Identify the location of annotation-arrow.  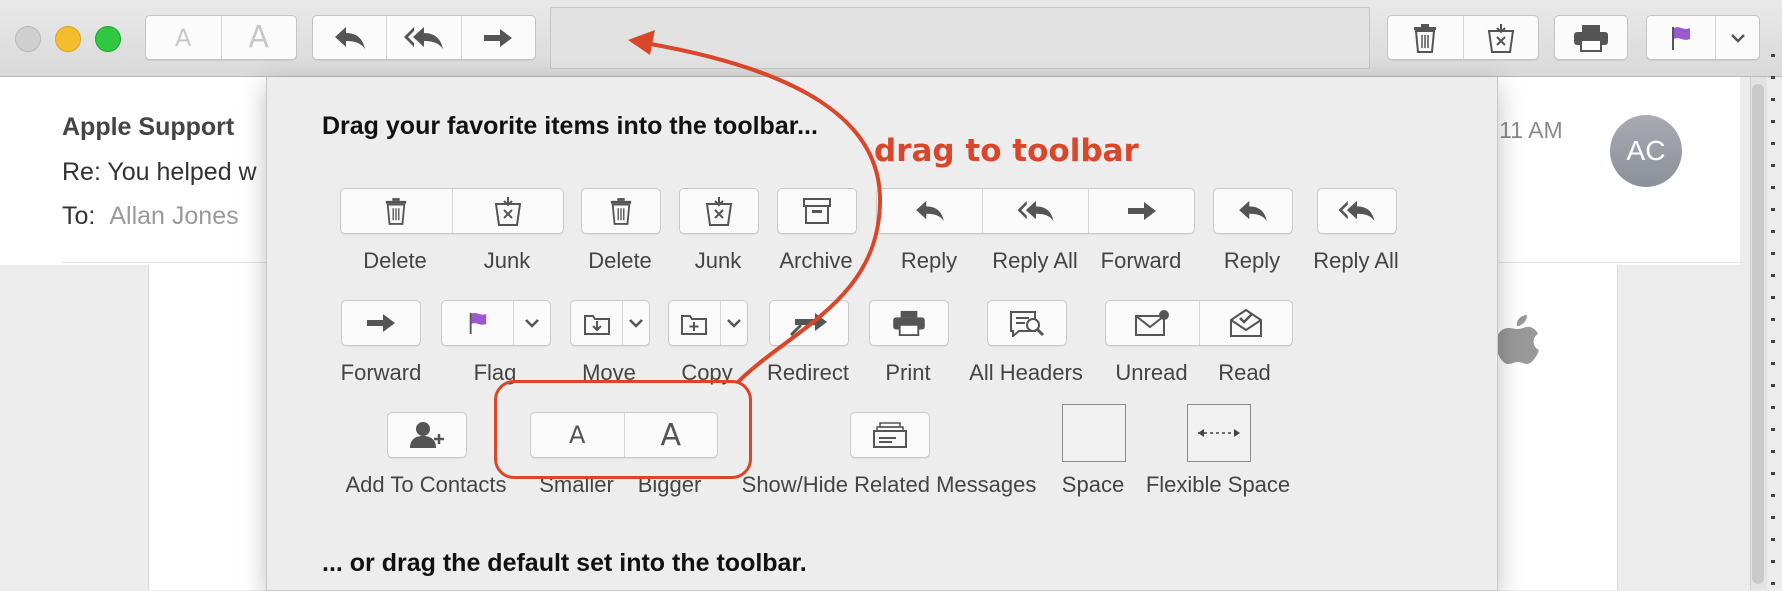
(755, 207).